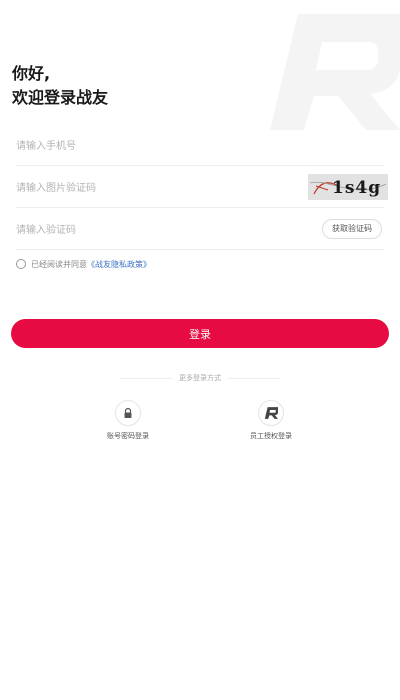 The image size is (400, 700). What do you see at coordinates (31, 73) in the screenshot?
I see `greeting-line-1: 你好,` at bounding box center [31, 73].